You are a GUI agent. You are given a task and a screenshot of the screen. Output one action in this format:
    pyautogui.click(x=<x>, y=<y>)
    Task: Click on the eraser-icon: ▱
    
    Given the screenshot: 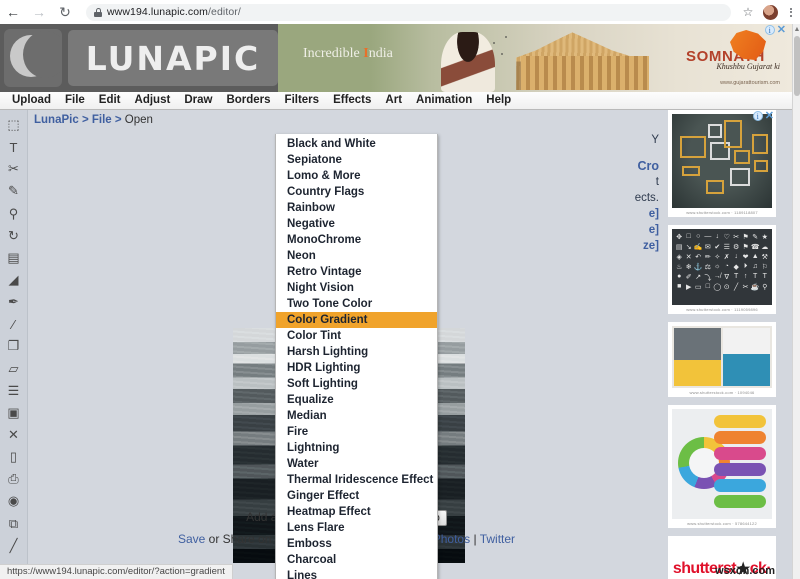 What is the action you would take?
    pyautogui.click(x=14, y=369)
    